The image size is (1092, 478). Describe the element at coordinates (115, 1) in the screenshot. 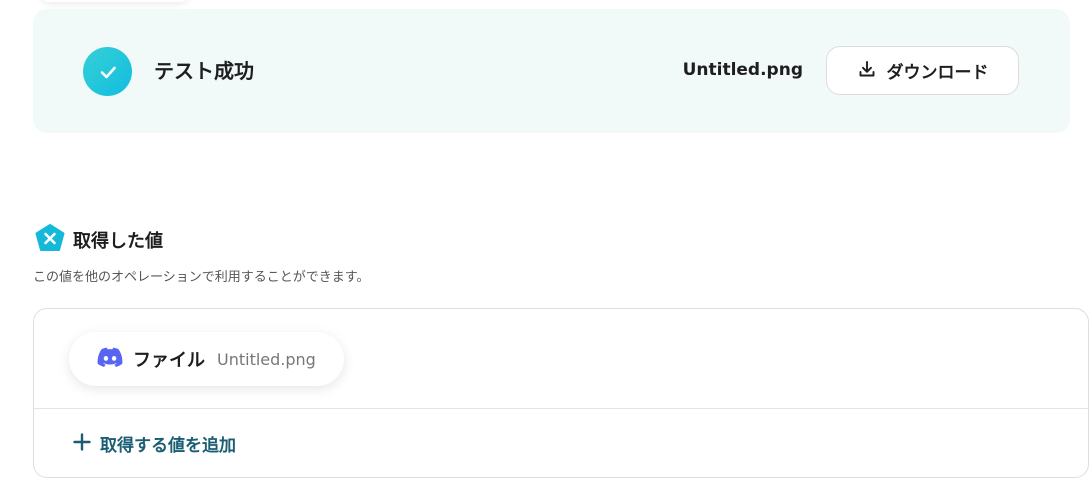

I see `previous-card-edge` at that location.